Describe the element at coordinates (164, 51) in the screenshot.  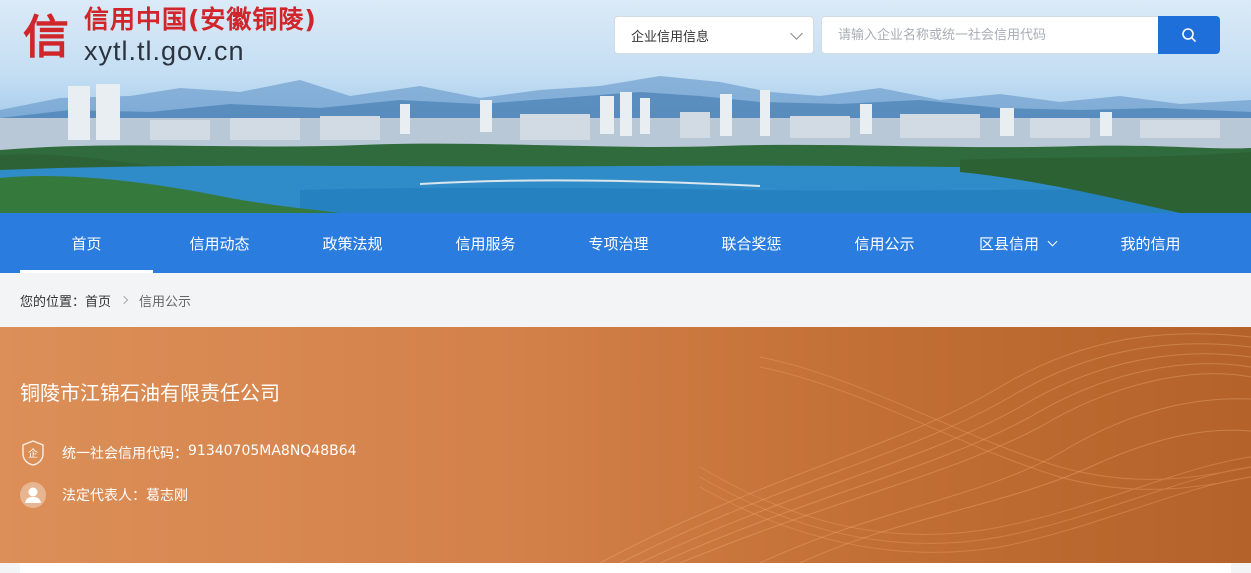
I see `site-url: xytl.tl.gov.cn` at that location.